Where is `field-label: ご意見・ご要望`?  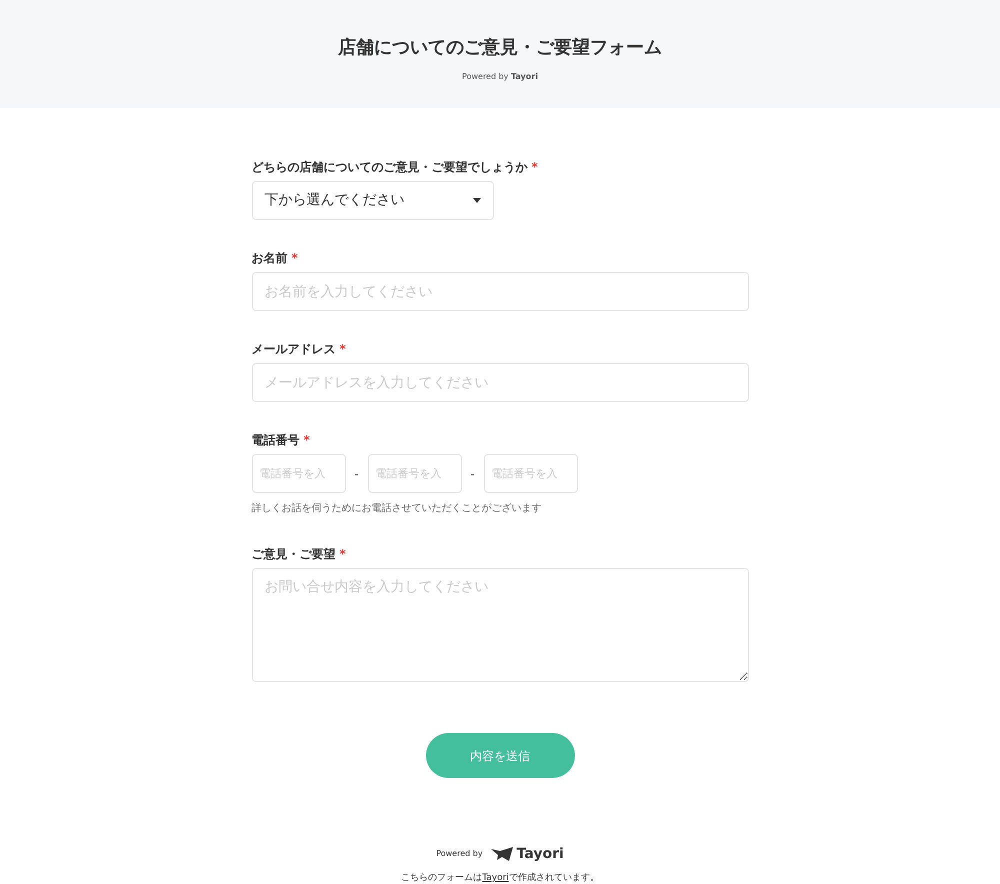 field-label: ご意見・ご要望 is located at coordinates (294, 554).